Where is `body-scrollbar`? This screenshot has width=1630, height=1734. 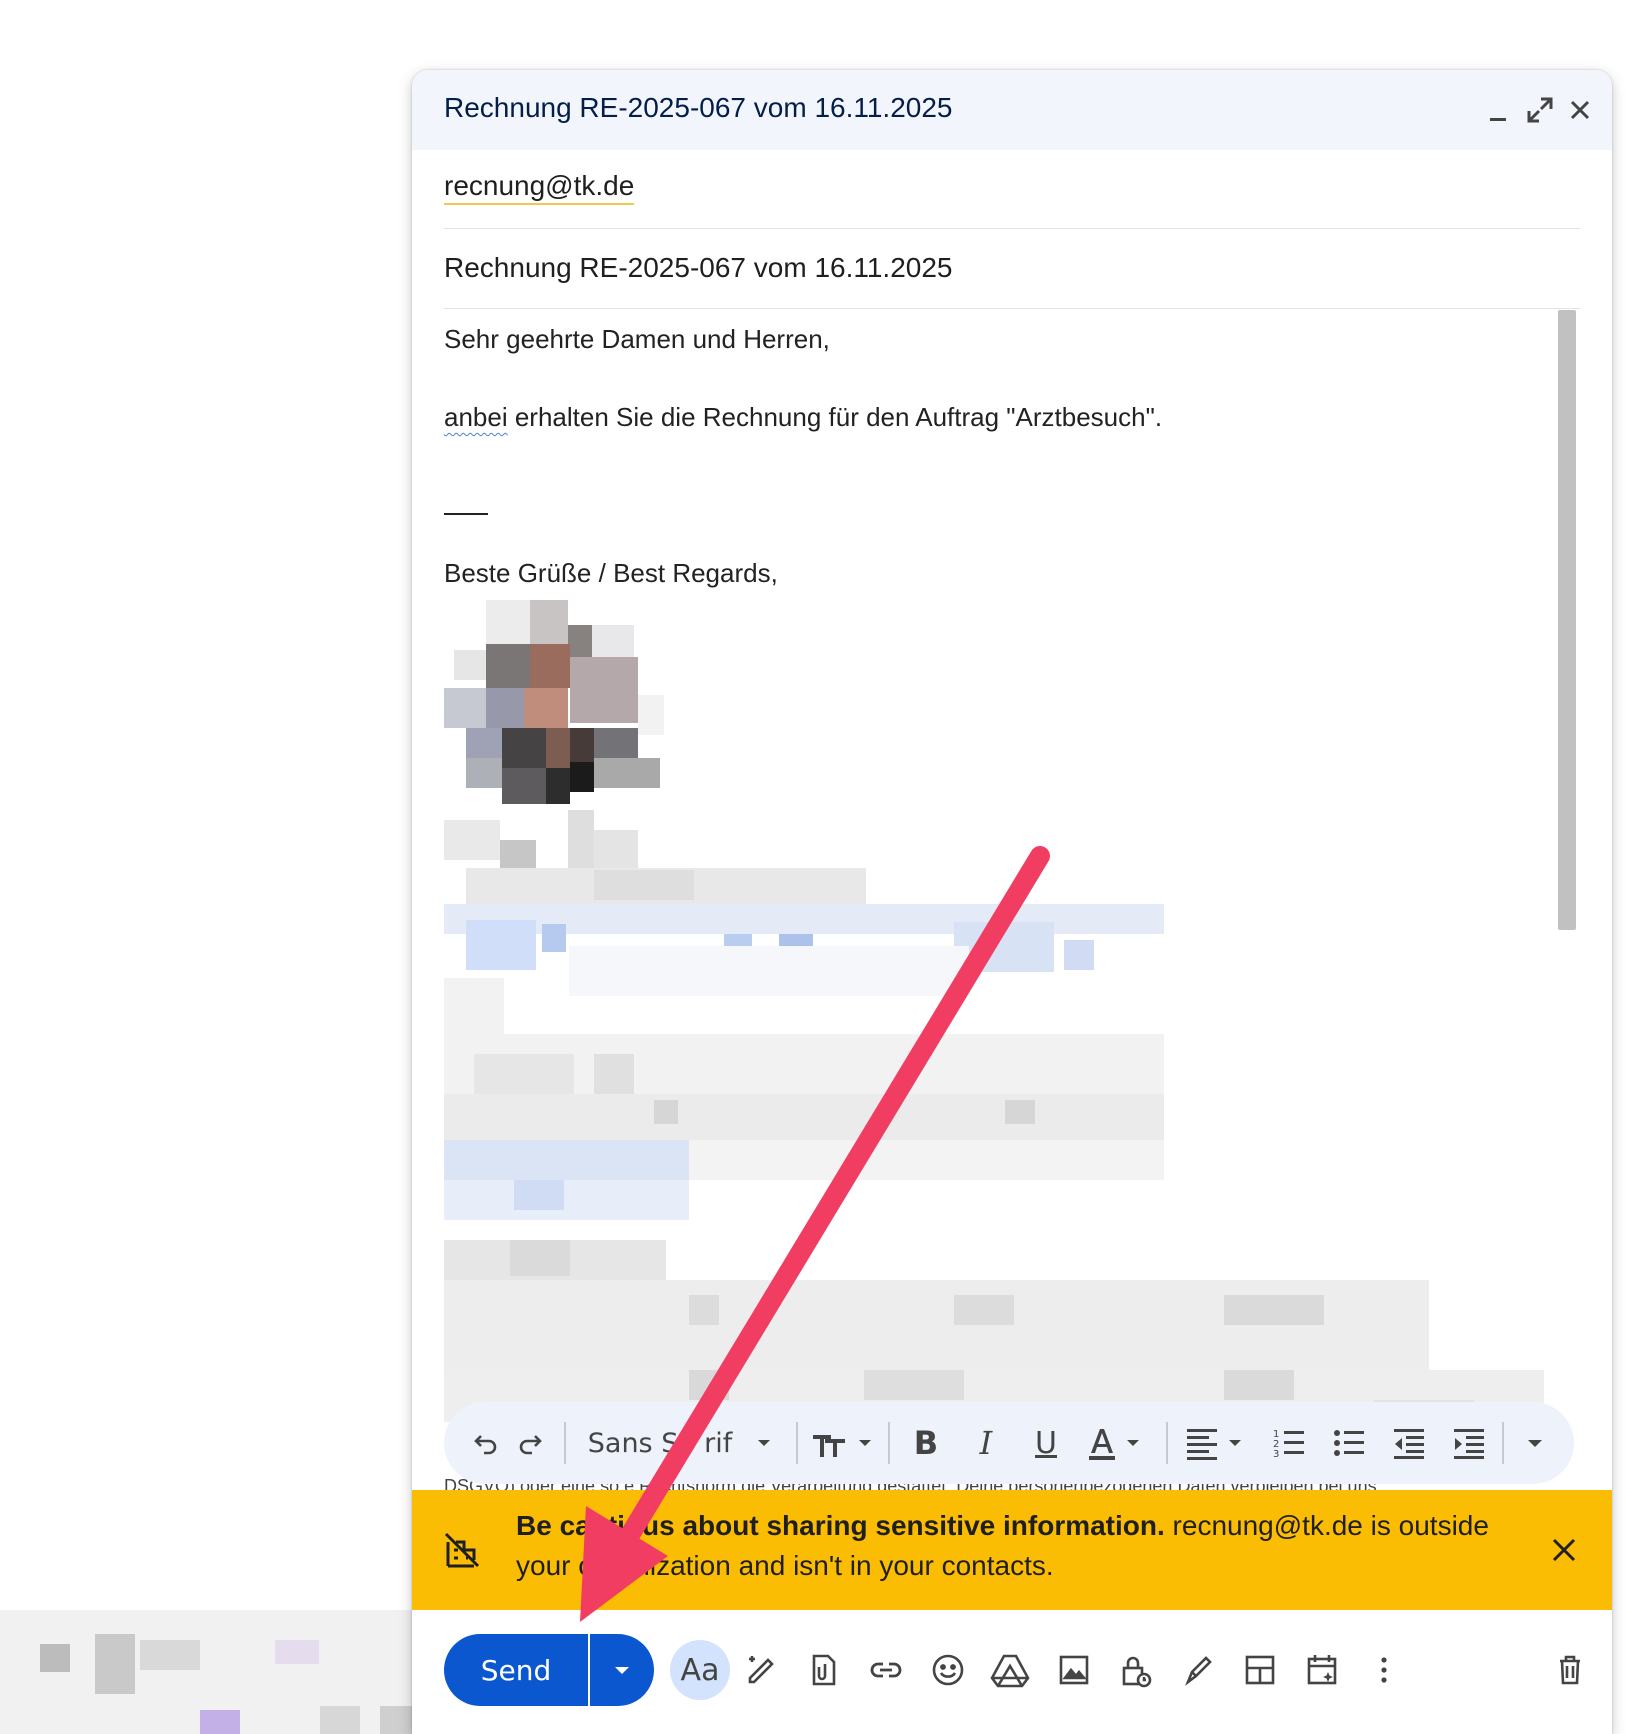 body-scrollbar is located at coordinates (1567, 620).